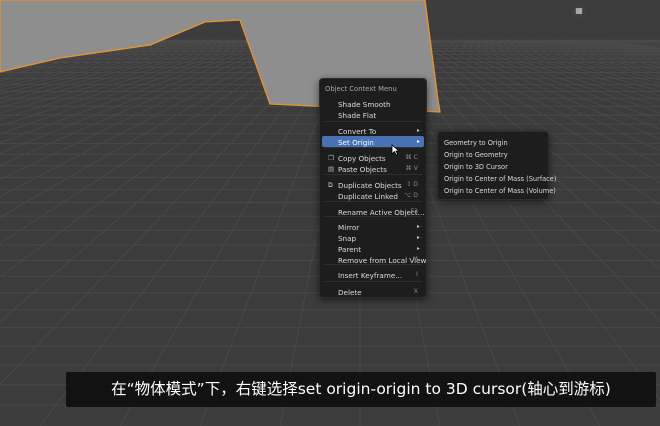 This screenshot has height=426, width=660. What do you see at coordinates (411, 168) in the screenshot?
I see `menu-item-shortcut: ⌘ V` at bounding box center [411, 168].